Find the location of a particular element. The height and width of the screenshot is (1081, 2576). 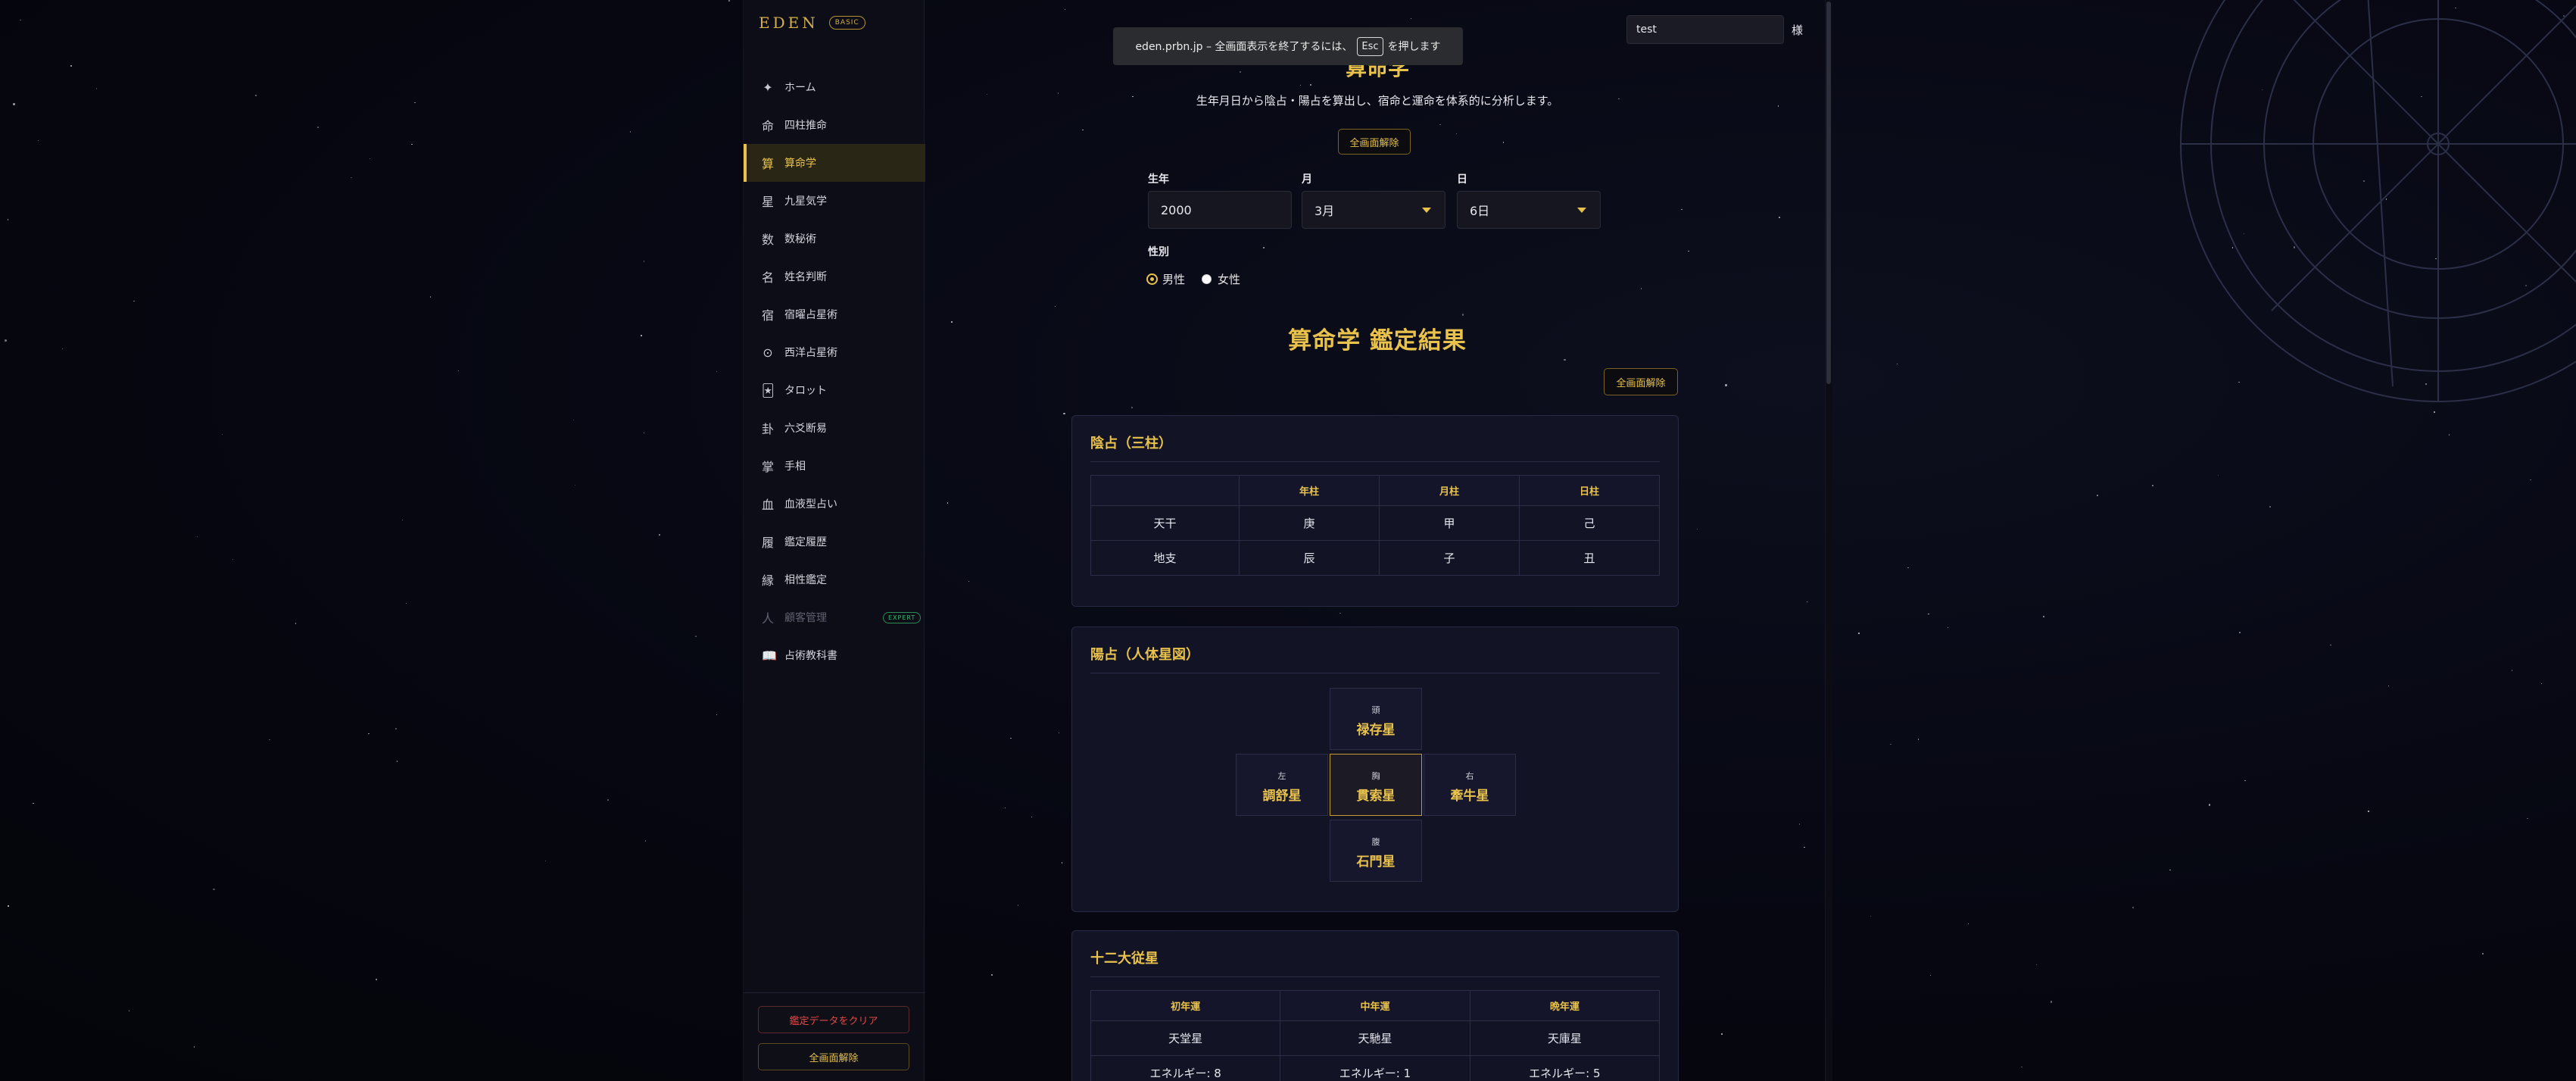

sidebar-item-textbook: 📖 占術教科書 is located at coordinates (834, 655).